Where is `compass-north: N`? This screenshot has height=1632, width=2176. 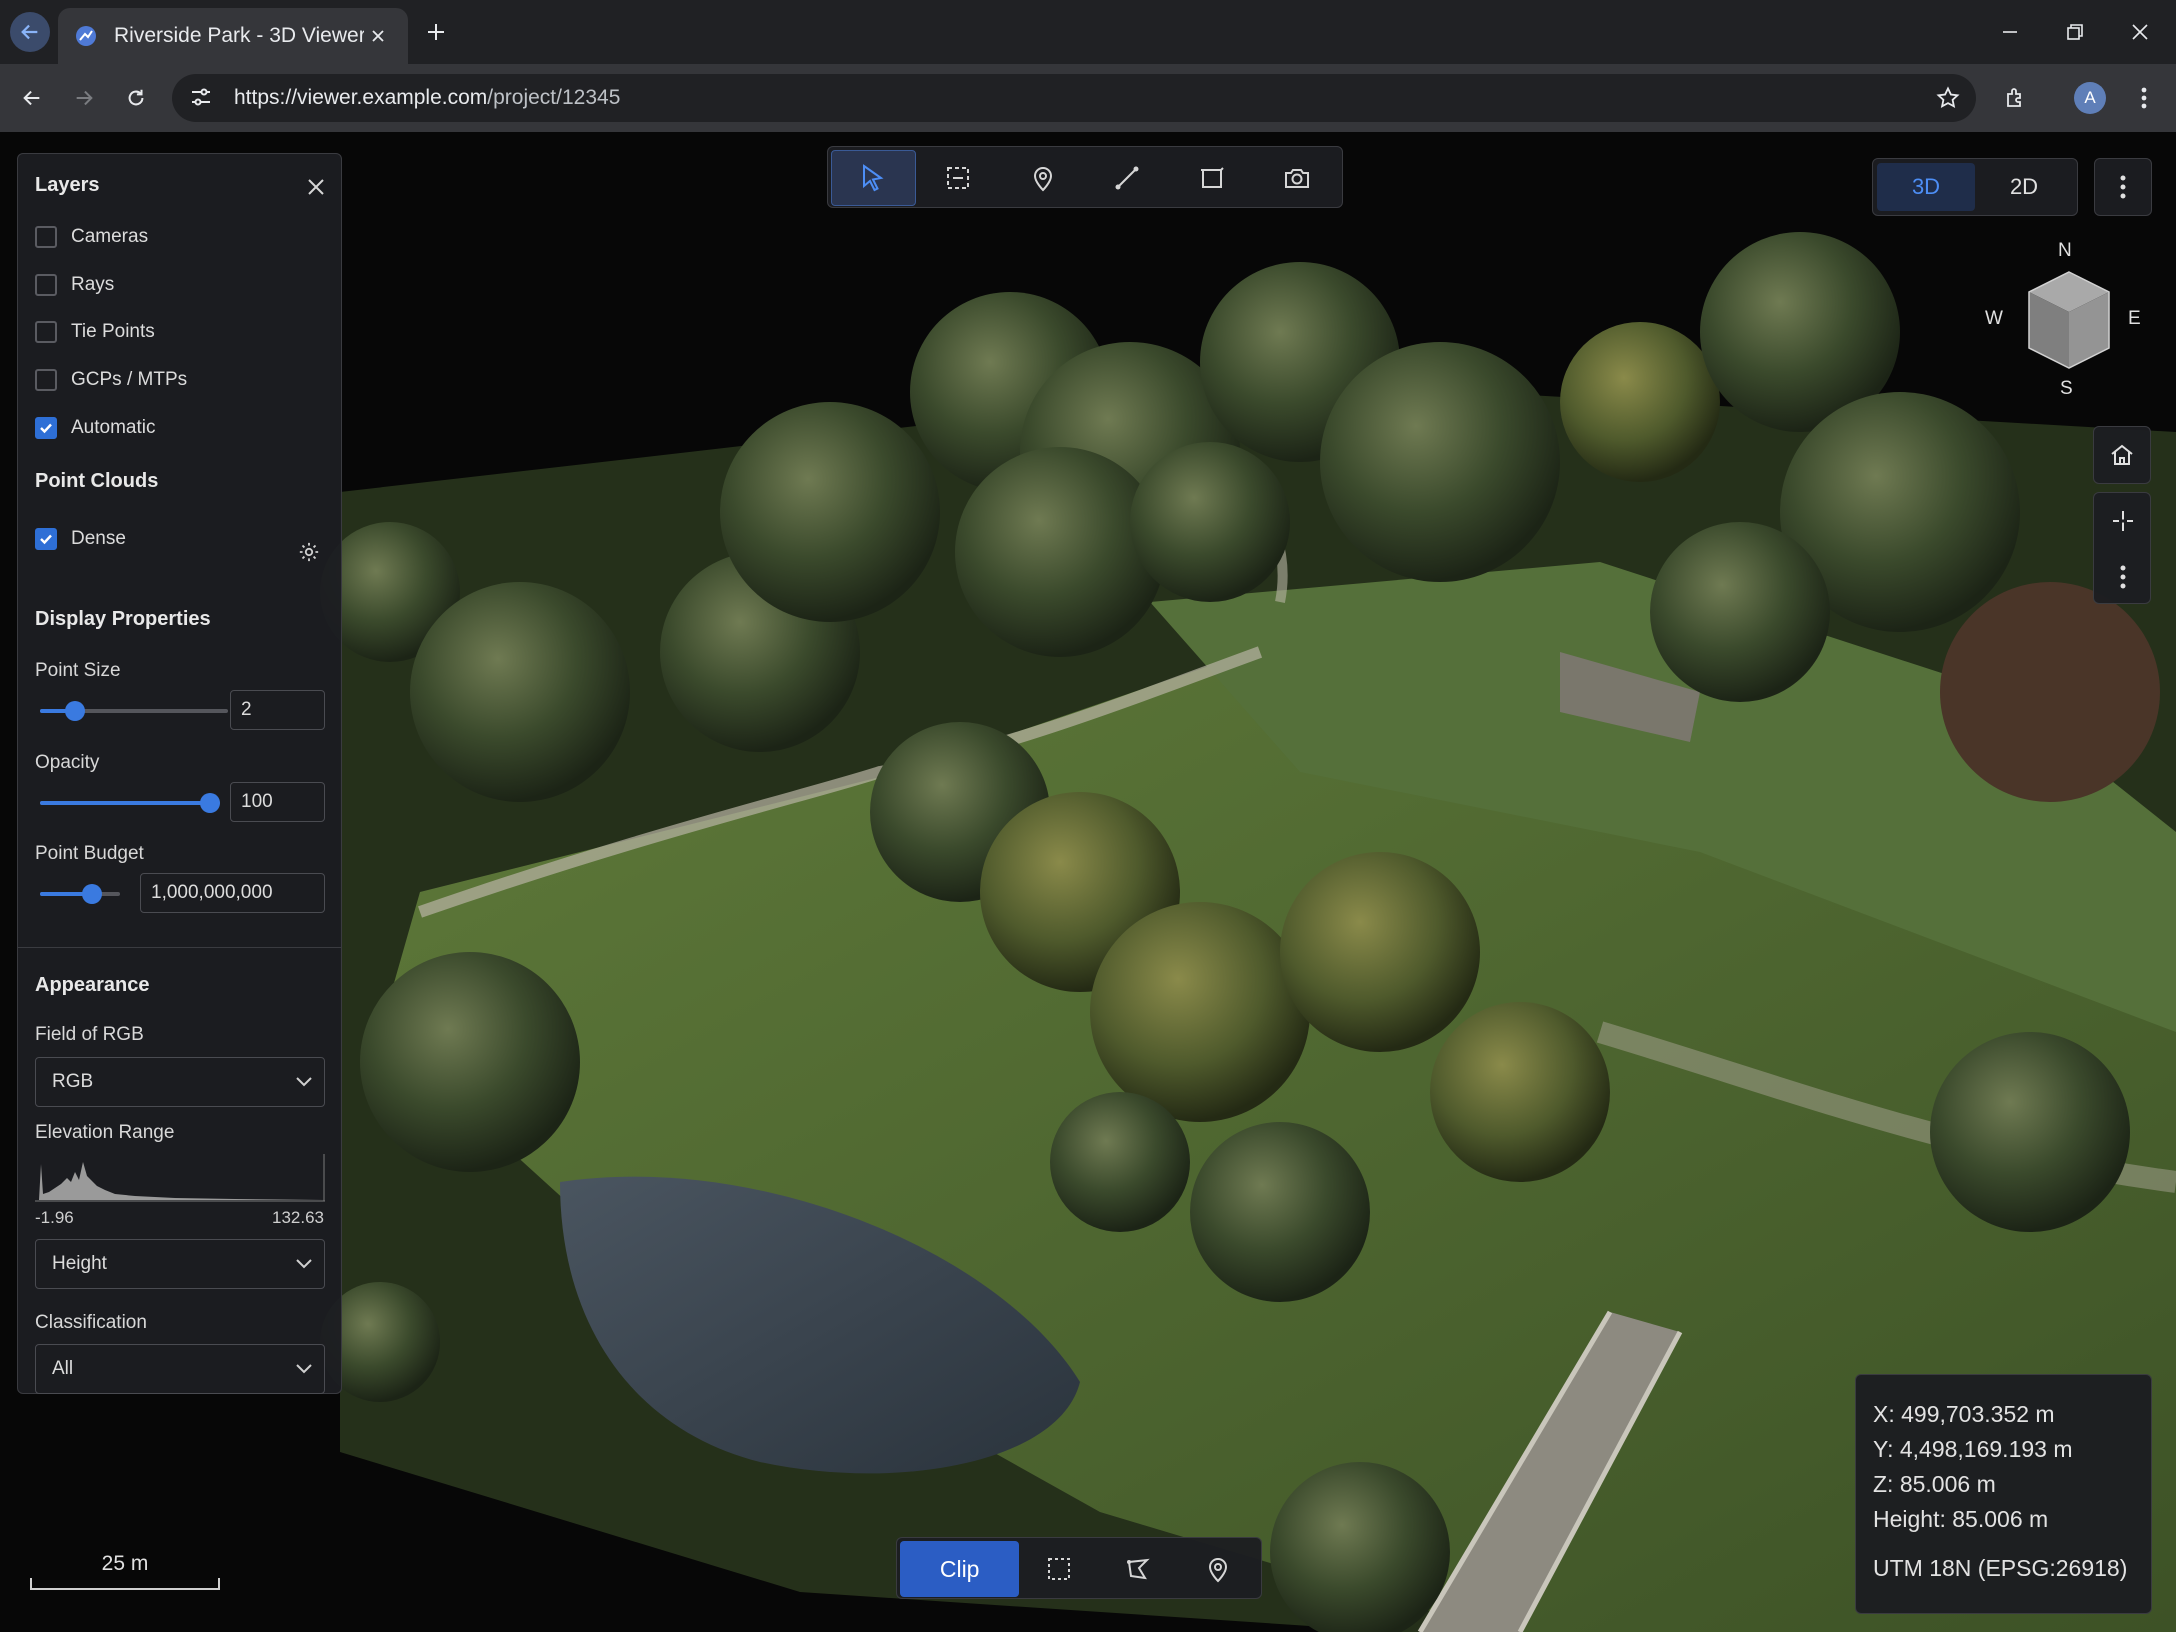
compass-north: N is located at coordinates (2065, 250).